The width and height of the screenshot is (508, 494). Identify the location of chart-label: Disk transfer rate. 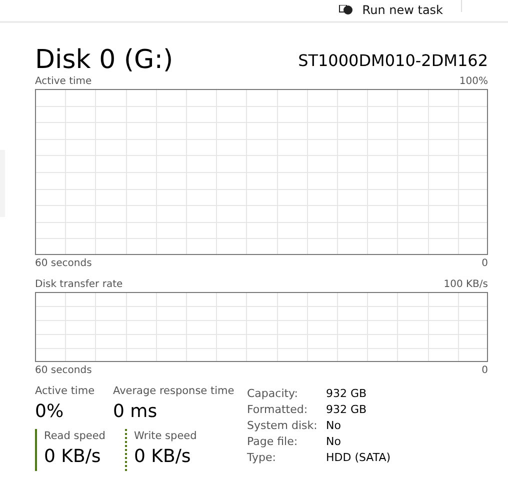
(79, 284).